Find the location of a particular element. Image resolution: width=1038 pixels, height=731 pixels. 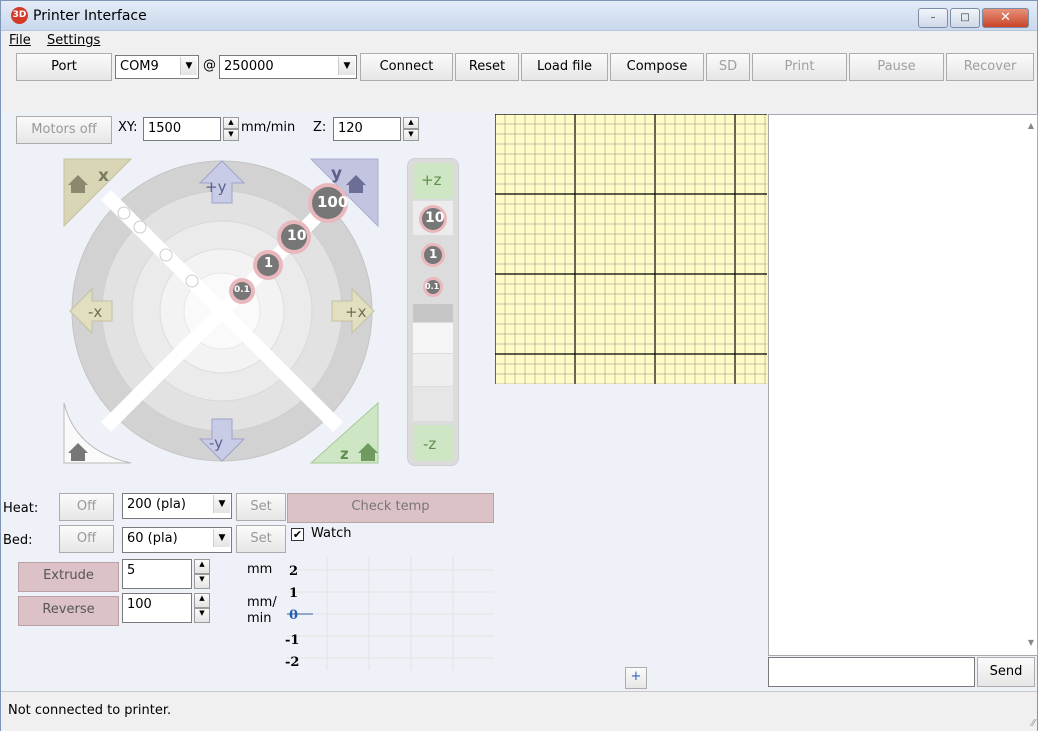

status-text: Not connected to printer. is located at coordinates (90, 710).